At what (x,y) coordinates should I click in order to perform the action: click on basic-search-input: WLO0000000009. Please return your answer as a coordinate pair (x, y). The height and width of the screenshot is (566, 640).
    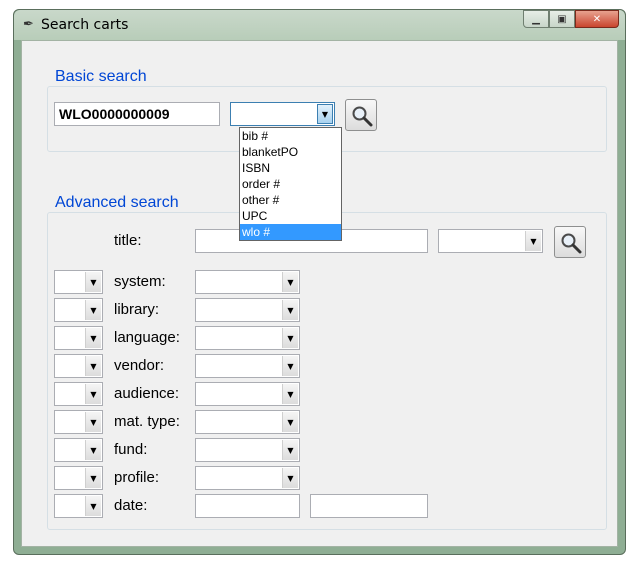
    Looking at the image, I should click on (137, 114).